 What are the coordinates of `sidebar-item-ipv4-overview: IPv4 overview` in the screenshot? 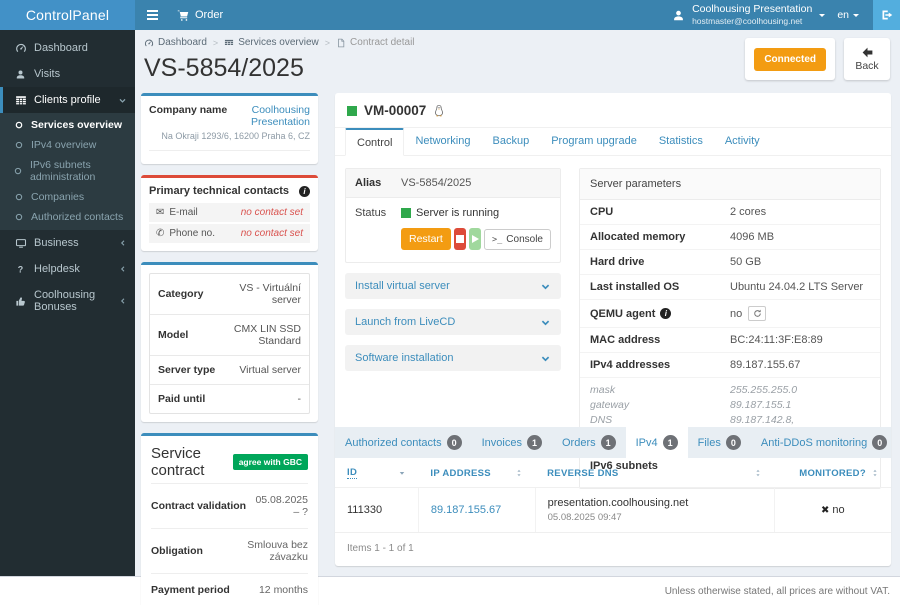 It's located at (67, 145).